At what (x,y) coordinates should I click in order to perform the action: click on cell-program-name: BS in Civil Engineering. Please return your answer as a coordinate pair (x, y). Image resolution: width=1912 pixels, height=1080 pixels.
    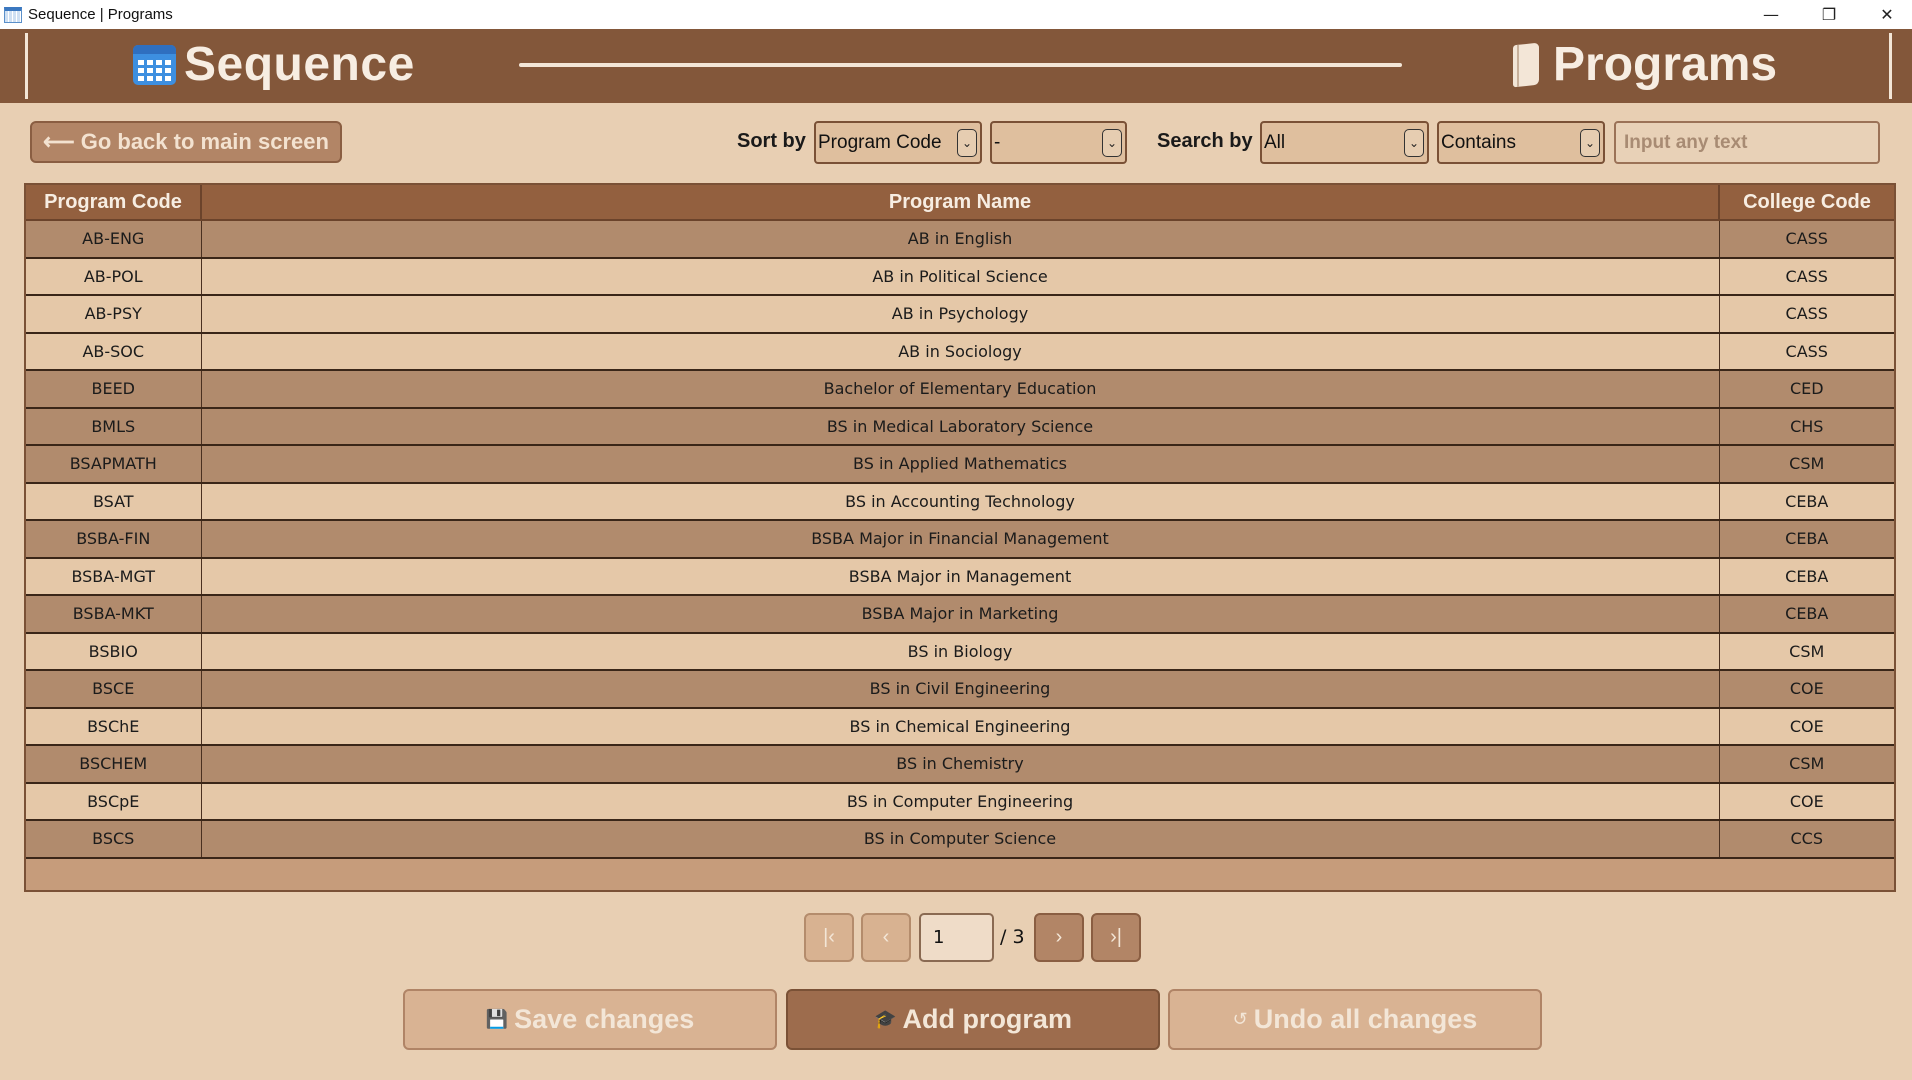
    Looking at the image, I should click on (960, 689).